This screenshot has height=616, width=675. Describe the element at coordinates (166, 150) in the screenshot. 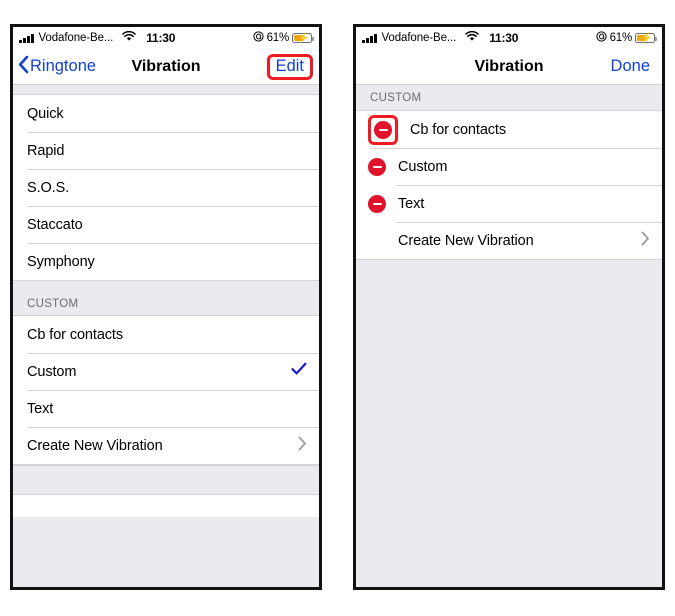

I see `list-item: Rapid` at that location.